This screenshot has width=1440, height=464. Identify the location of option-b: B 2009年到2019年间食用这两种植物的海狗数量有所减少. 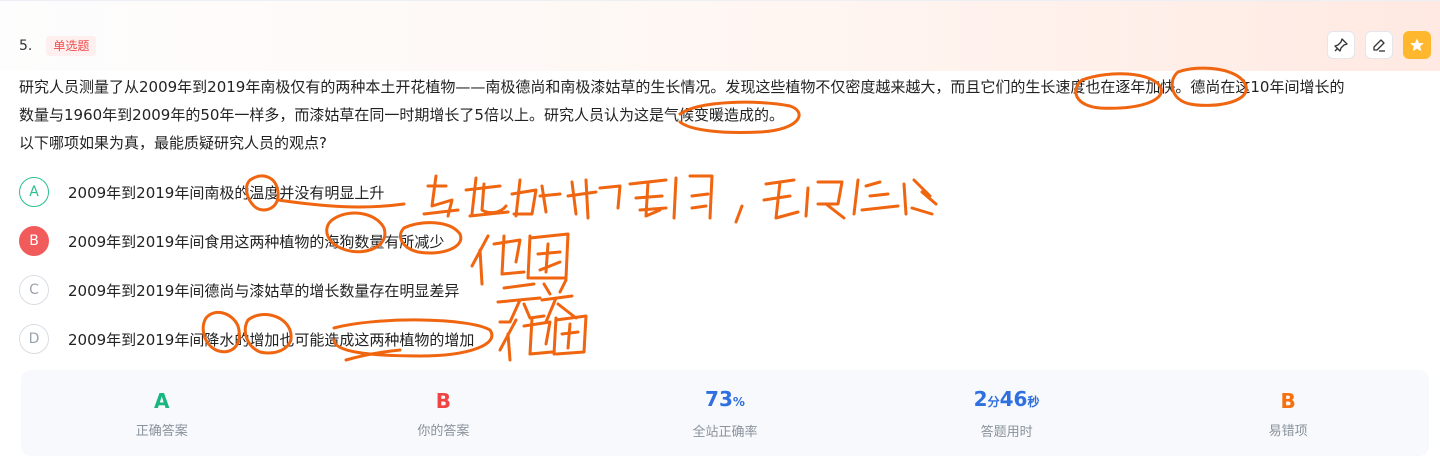
(246, 241).